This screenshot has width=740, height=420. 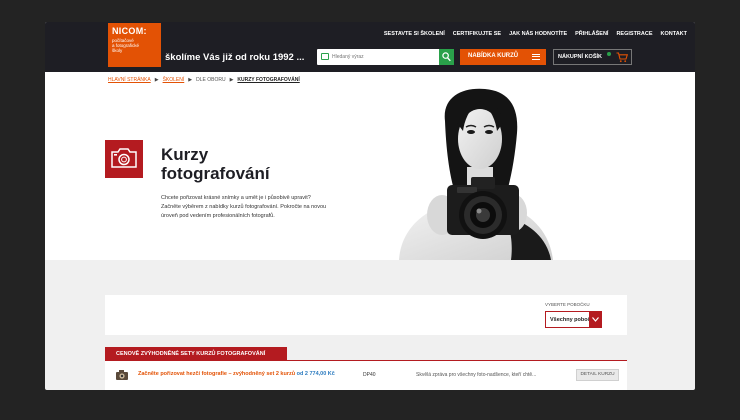 I want to click on cart-icon, so click(x=622, y=57).